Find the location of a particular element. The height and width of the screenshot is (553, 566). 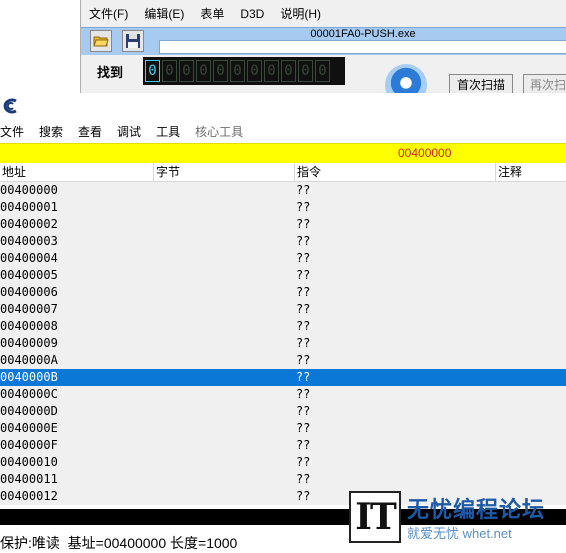

table-row: 00400010?? is located at coordinates (283, 462).